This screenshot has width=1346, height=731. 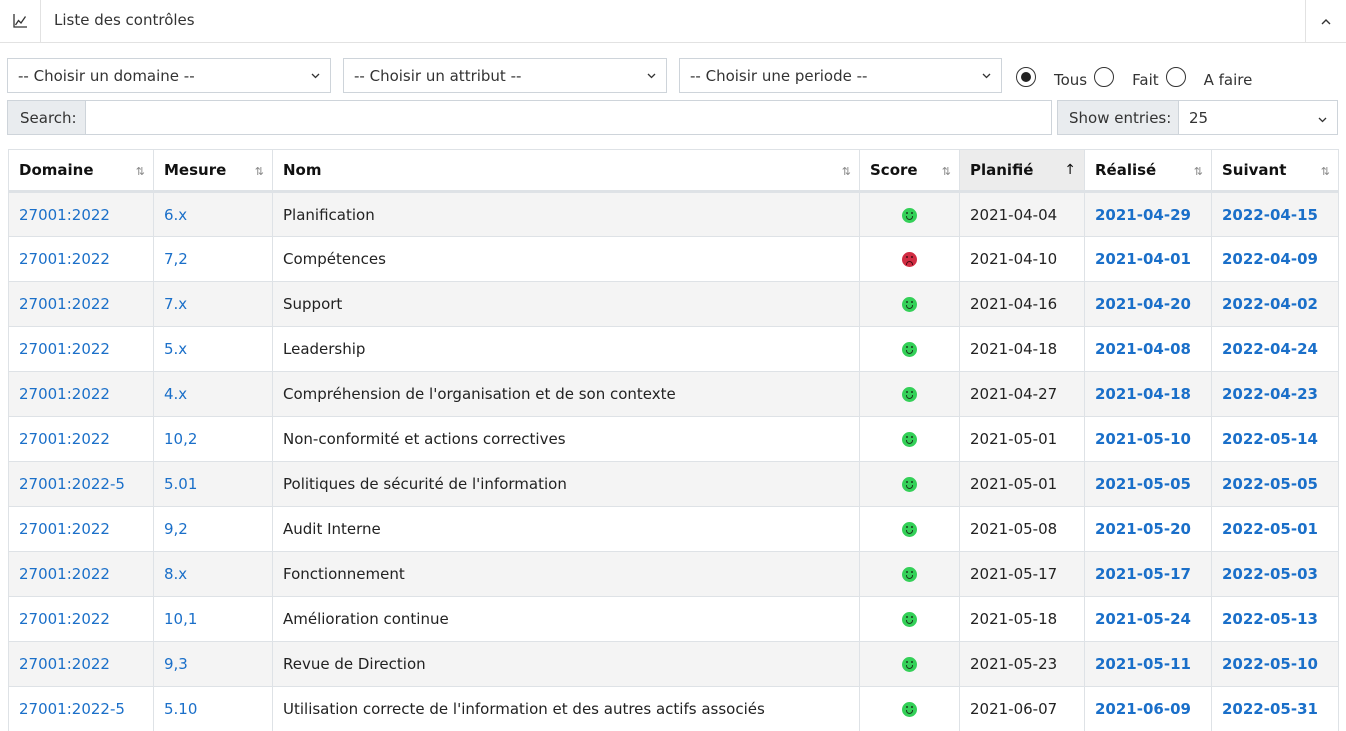 I want to click on realise-link: 2021-06-09, so click(x=1143, y=709).